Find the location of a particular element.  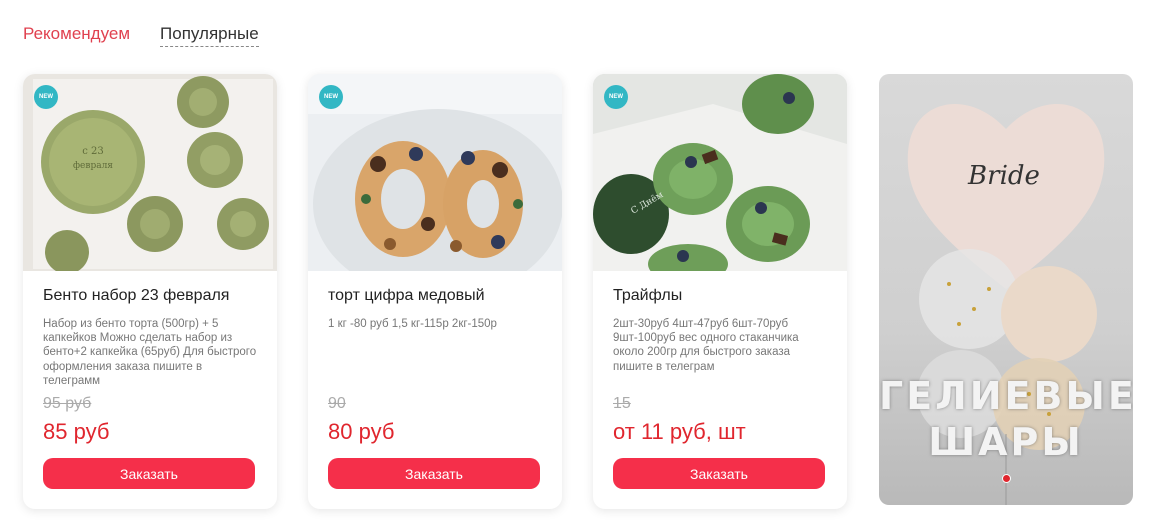

product-description: 1 кг -80 руб 1,5 кг-115р 2кг-150р is located at coordinates (412, 324).